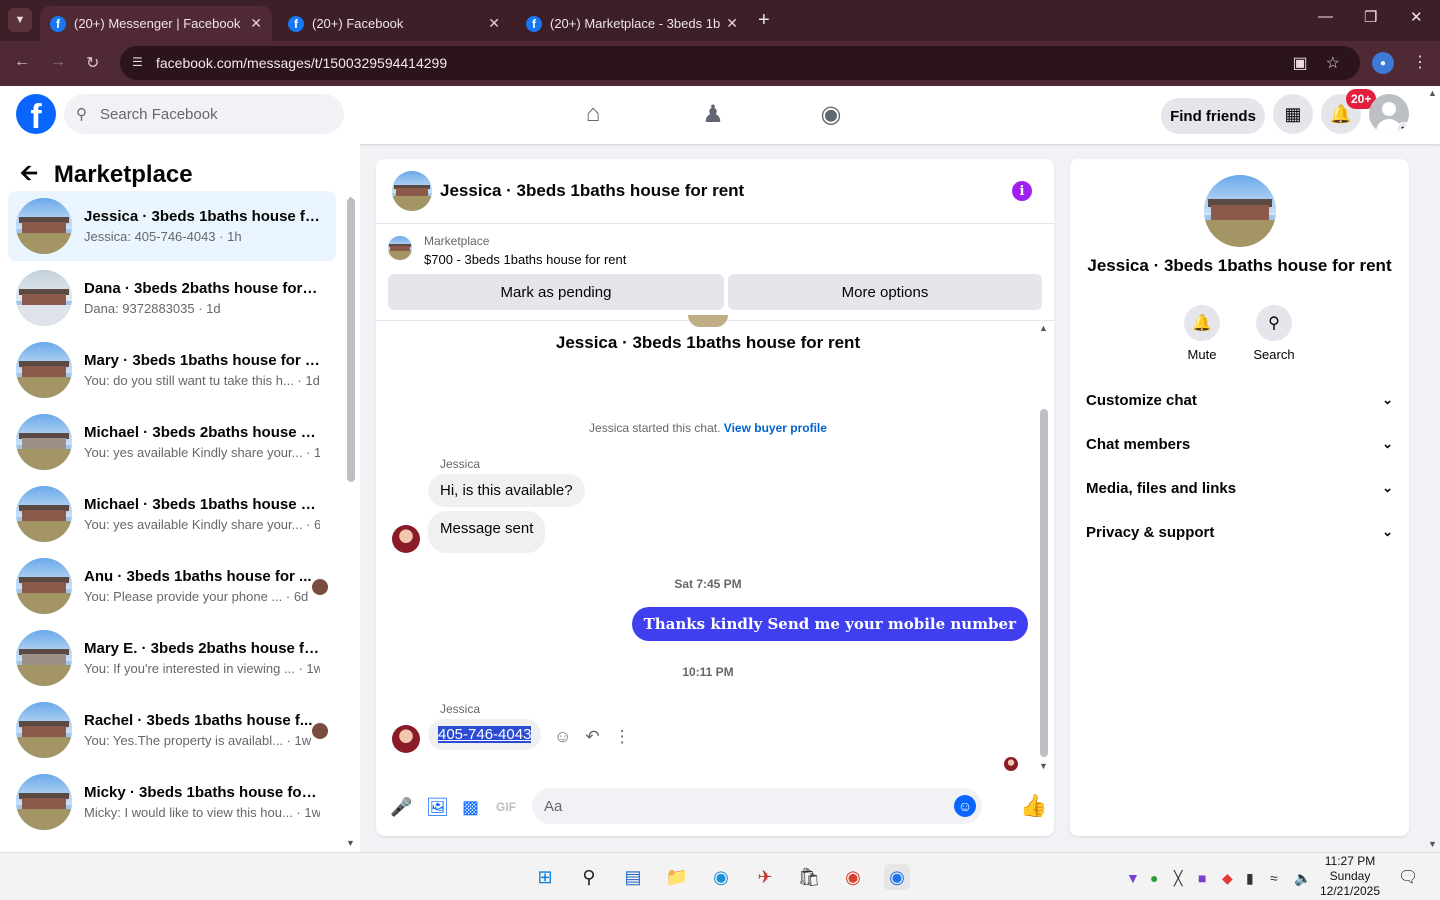  Describe the element at coordinates (831, 115) in the screenshot. I see `groups-icon: ◉` at that location.